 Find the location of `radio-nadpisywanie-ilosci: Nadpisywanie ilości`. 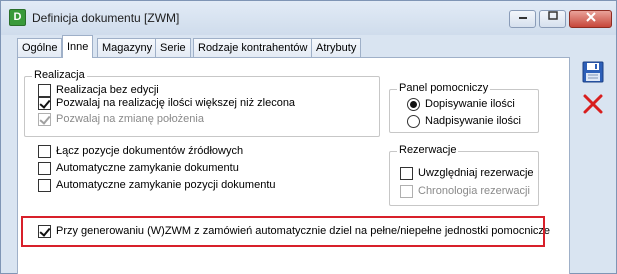

radio-nadpisywanie-ilosci: Nadpisywanie ilości is located at coordinates (464, 122).